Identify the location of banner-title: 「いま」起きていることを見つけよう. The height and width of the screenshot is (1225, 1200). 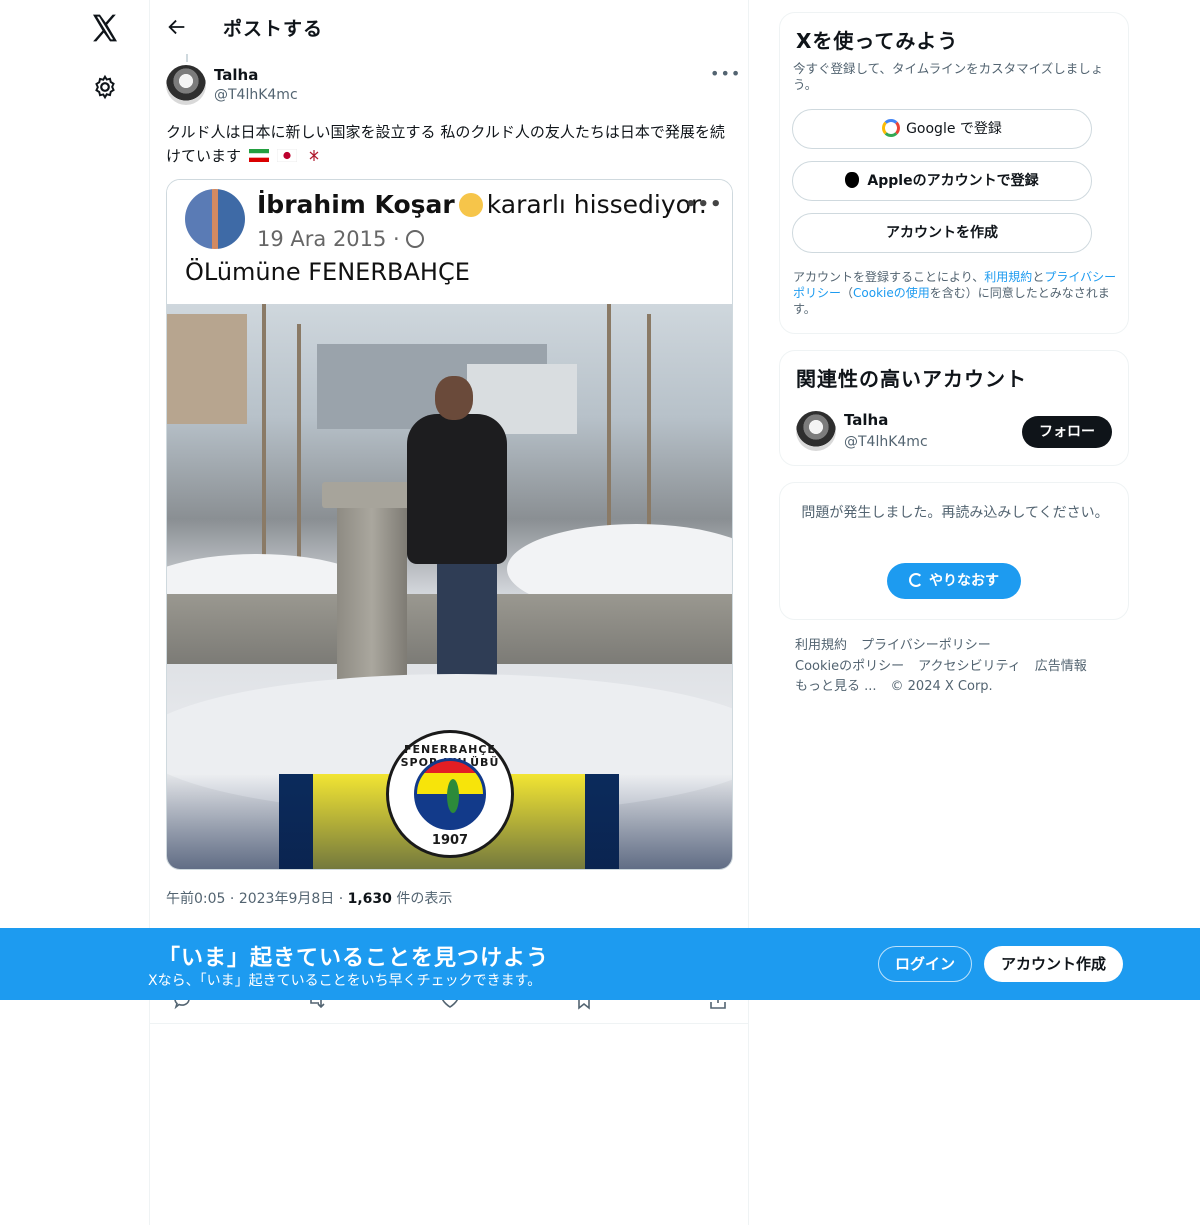
(354, 958).